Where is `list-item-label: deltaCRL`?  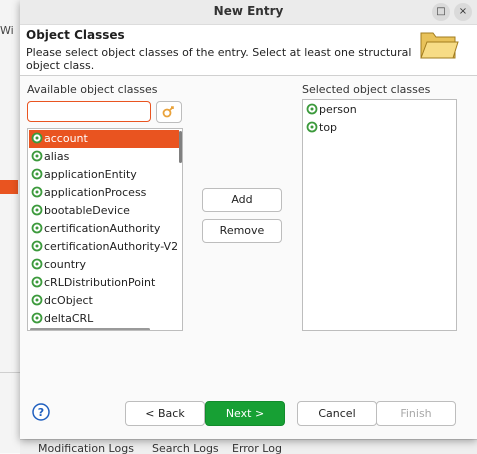 list-item-label: deltaCRL is located at coordinates (69, 318).